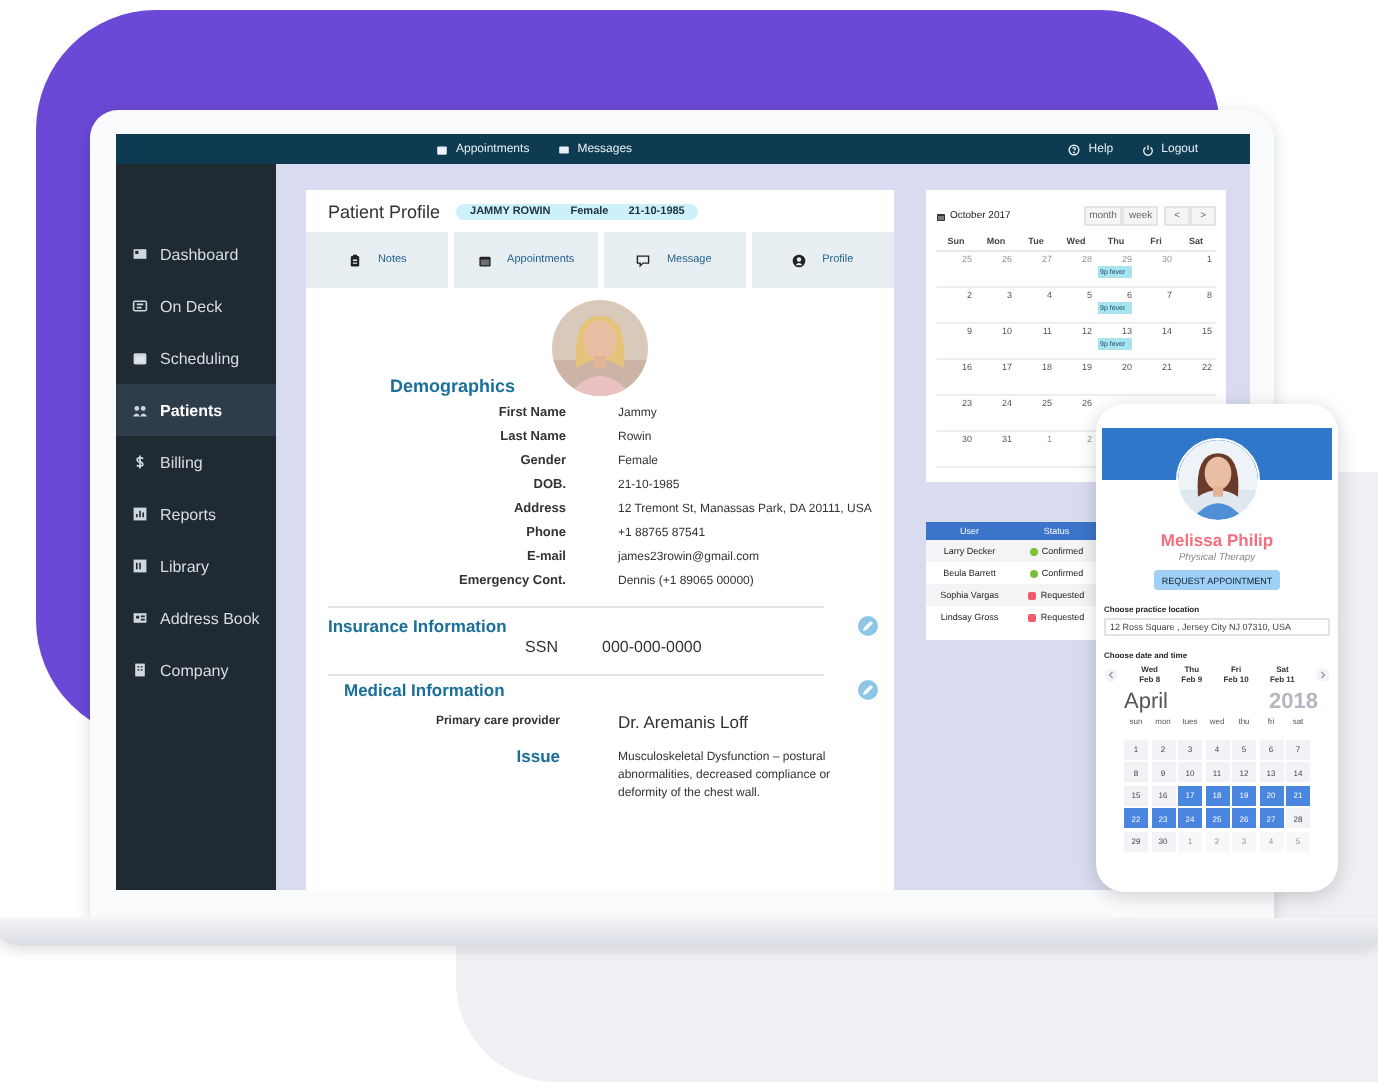  What do you see at coordinates (540, 647) in the screenshot?
I see `field-label: SSN` at bounding box center [540, 647].